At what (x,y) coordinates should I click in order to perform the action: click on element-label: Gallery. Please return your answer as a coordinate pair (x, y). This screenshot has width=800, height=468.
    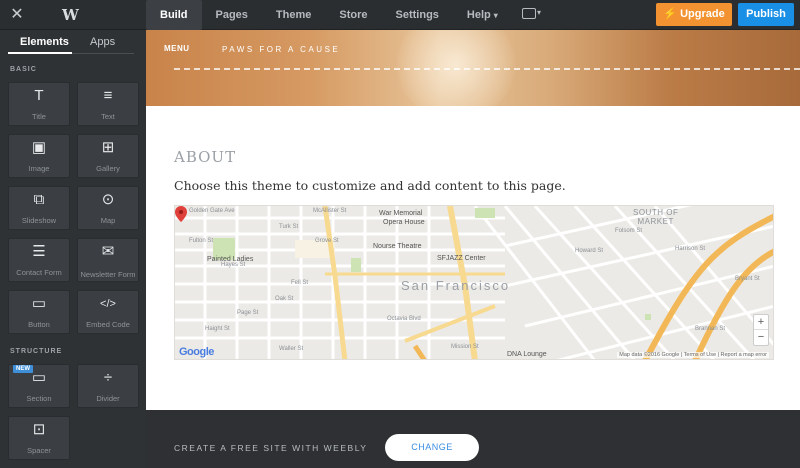
    Looking at the image, I should click on (108, 168).